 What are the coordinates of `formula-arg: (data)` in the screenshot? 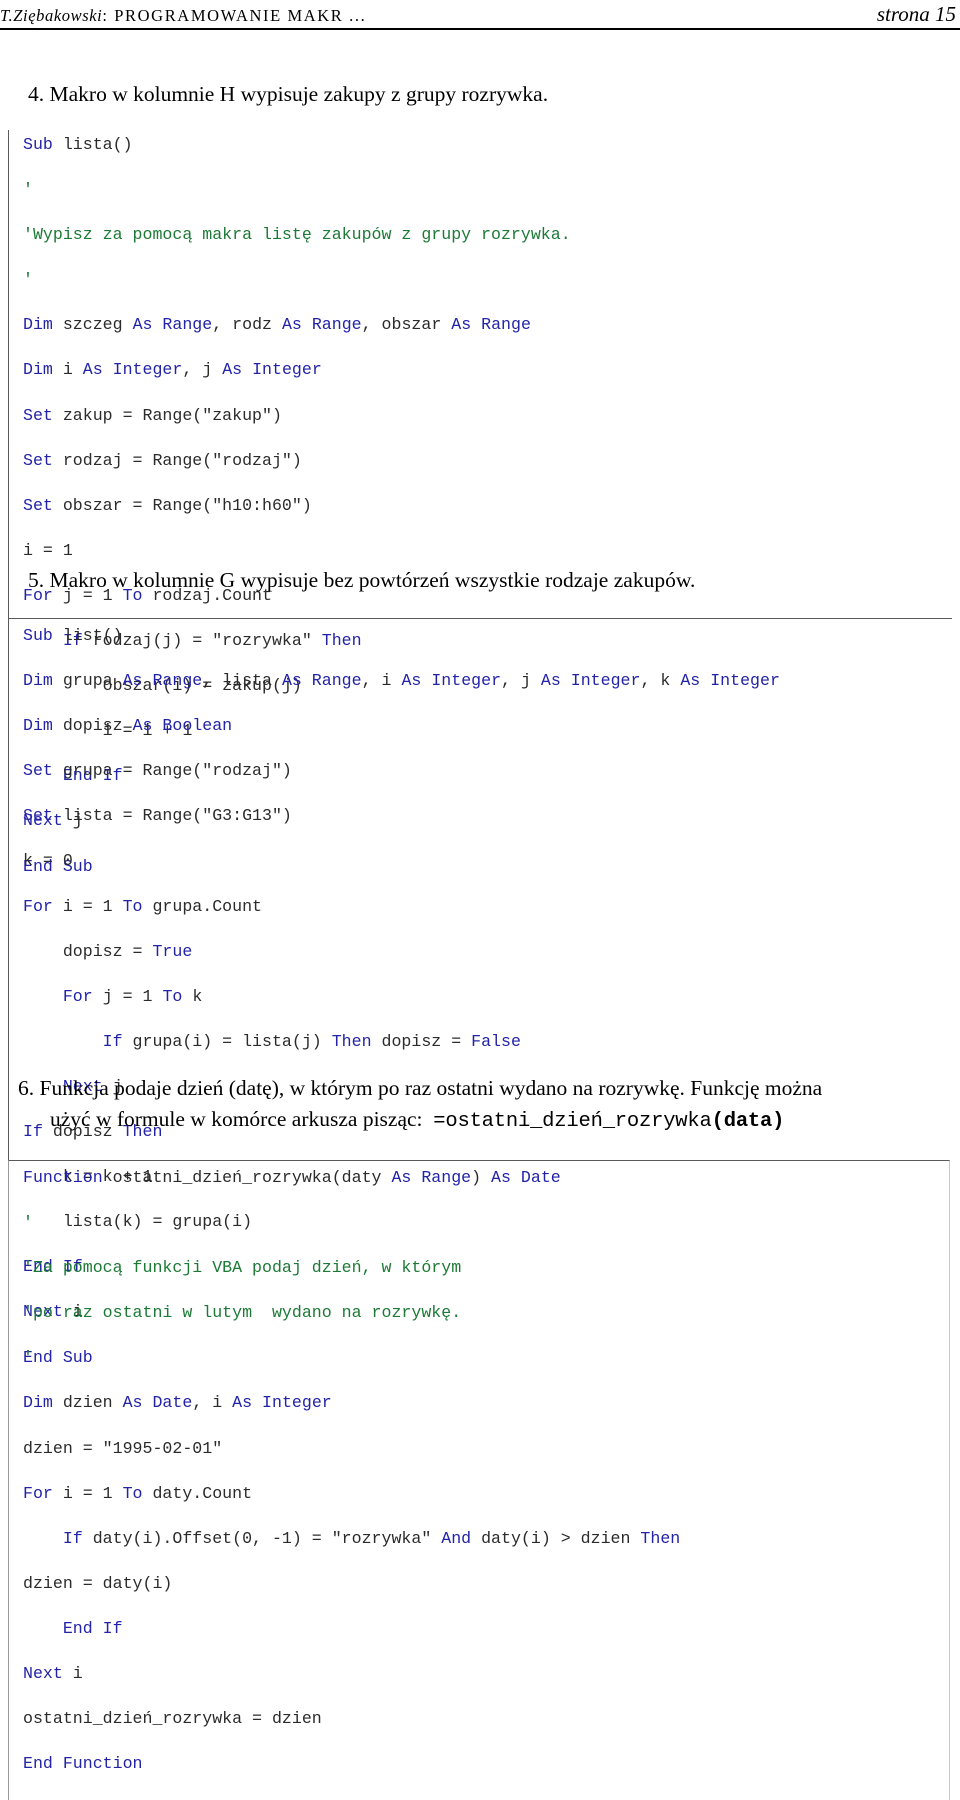 It's located at (748, 1121).